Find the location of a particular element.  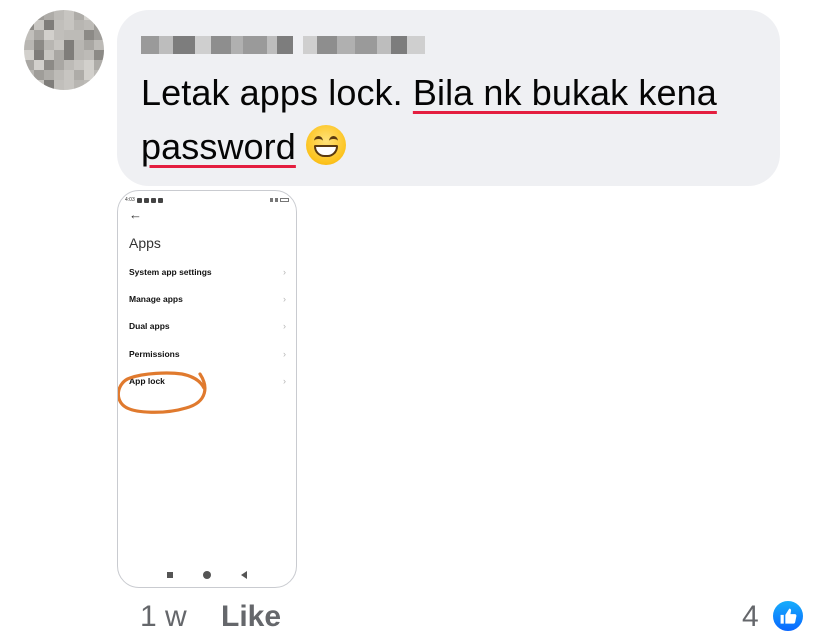

comment-text-plain: Letak apps lock. is located at coordinates (277, 92).